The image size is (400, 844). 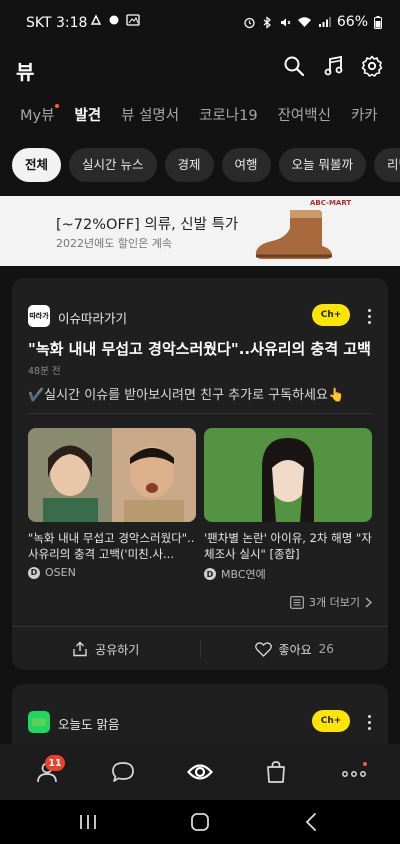 What do you see at coordinates (324, 22) in the screenshot?
I see `signal-icon` at bounding box center [324, 22].